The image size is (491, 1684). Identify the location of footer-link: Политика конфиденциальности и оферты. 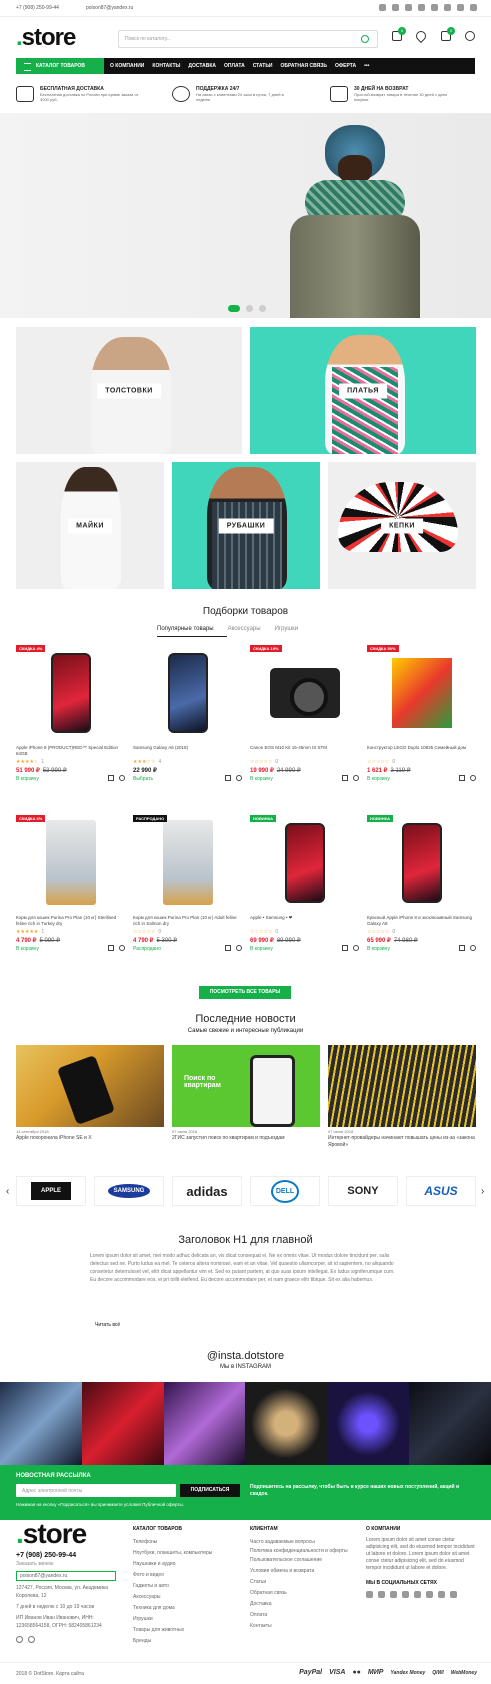
(300, 1551).